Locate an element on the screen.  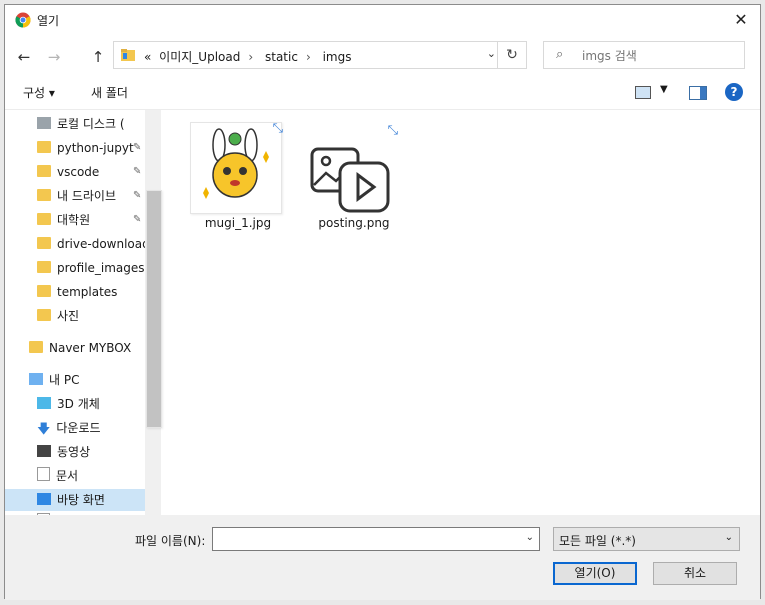
sidebar-item-downloads: 🡇 다운로드 is located at coordinates (91, 428).